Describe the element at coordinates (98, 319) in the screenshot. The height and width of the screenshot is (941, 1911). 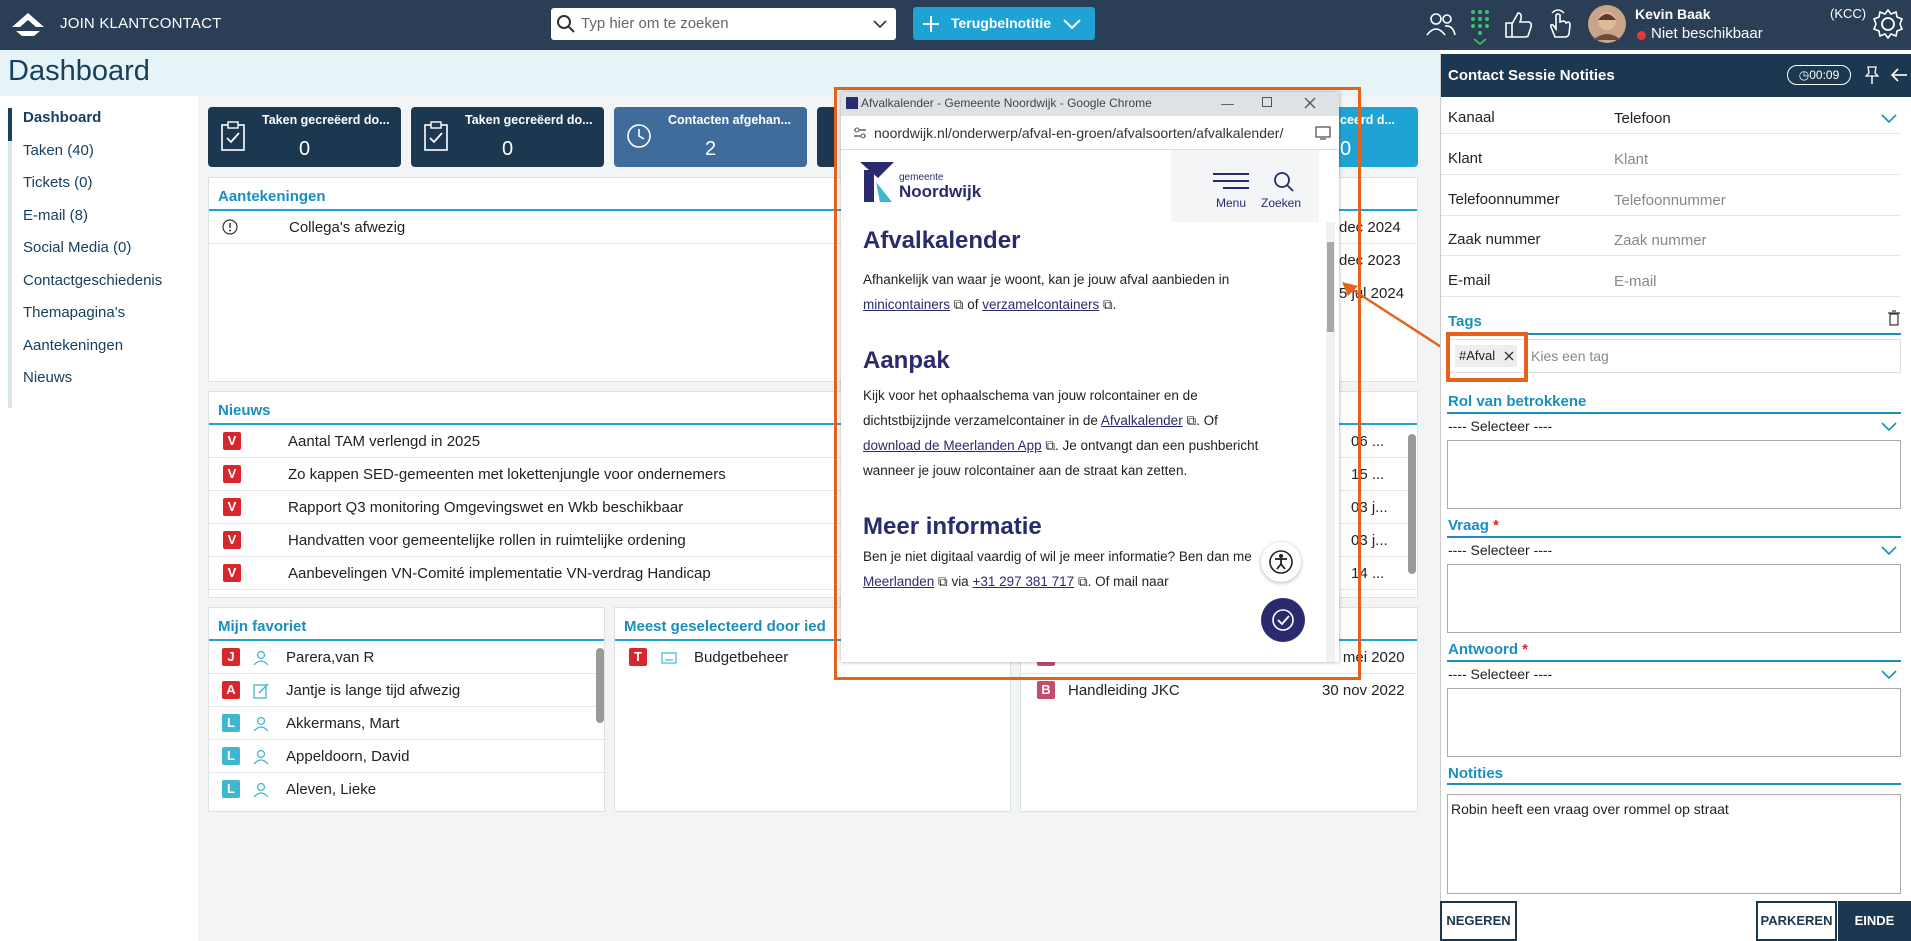
I see `nav-item-themapaginas: Themapagina's` at that location.